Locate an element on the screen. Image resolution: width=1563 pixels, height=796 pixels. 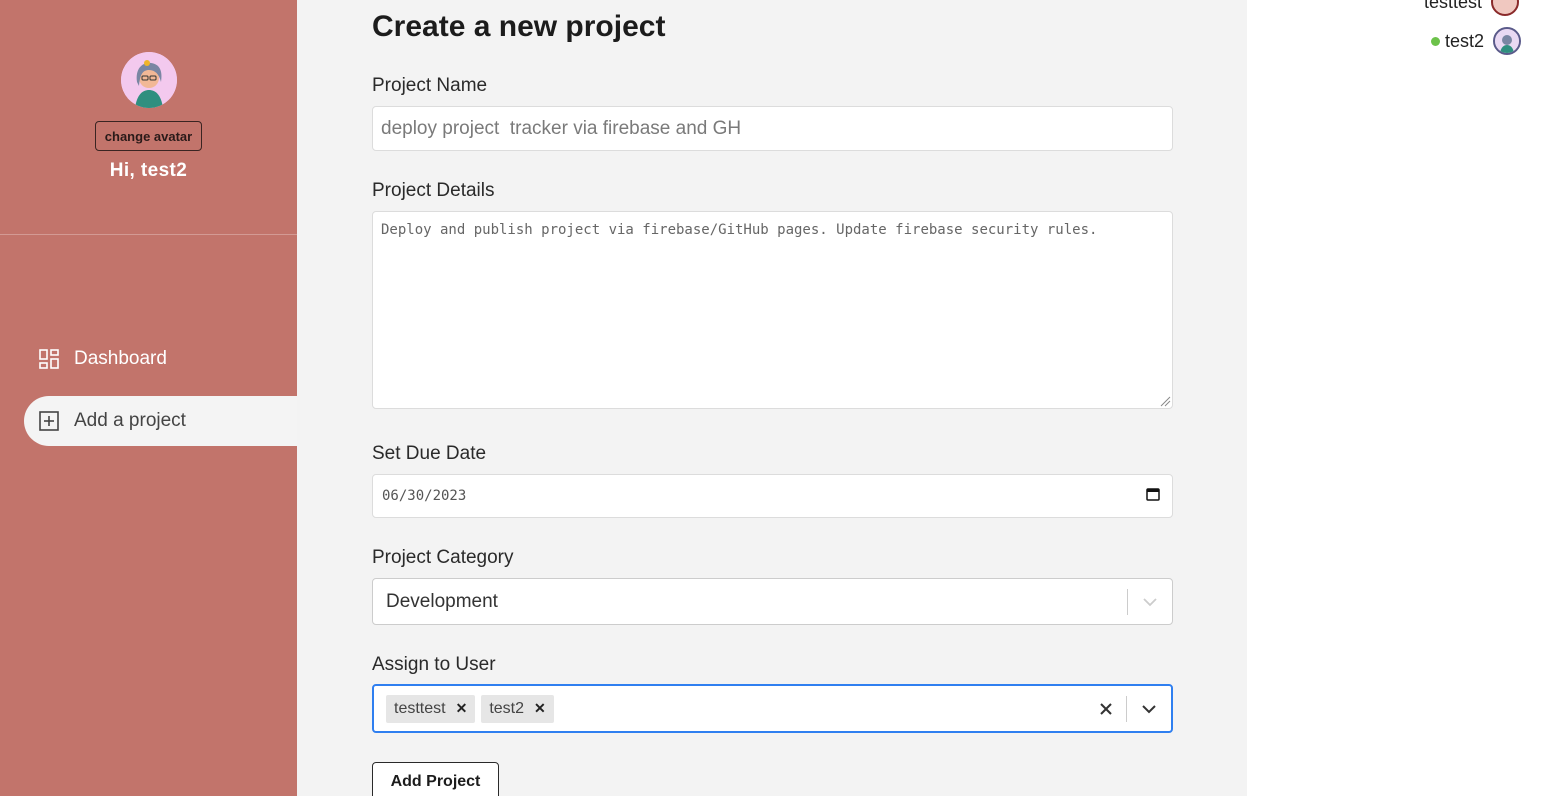
assigned-users-tags: testtest ✕ test2 ✕ is located at coordinates (730, 708).